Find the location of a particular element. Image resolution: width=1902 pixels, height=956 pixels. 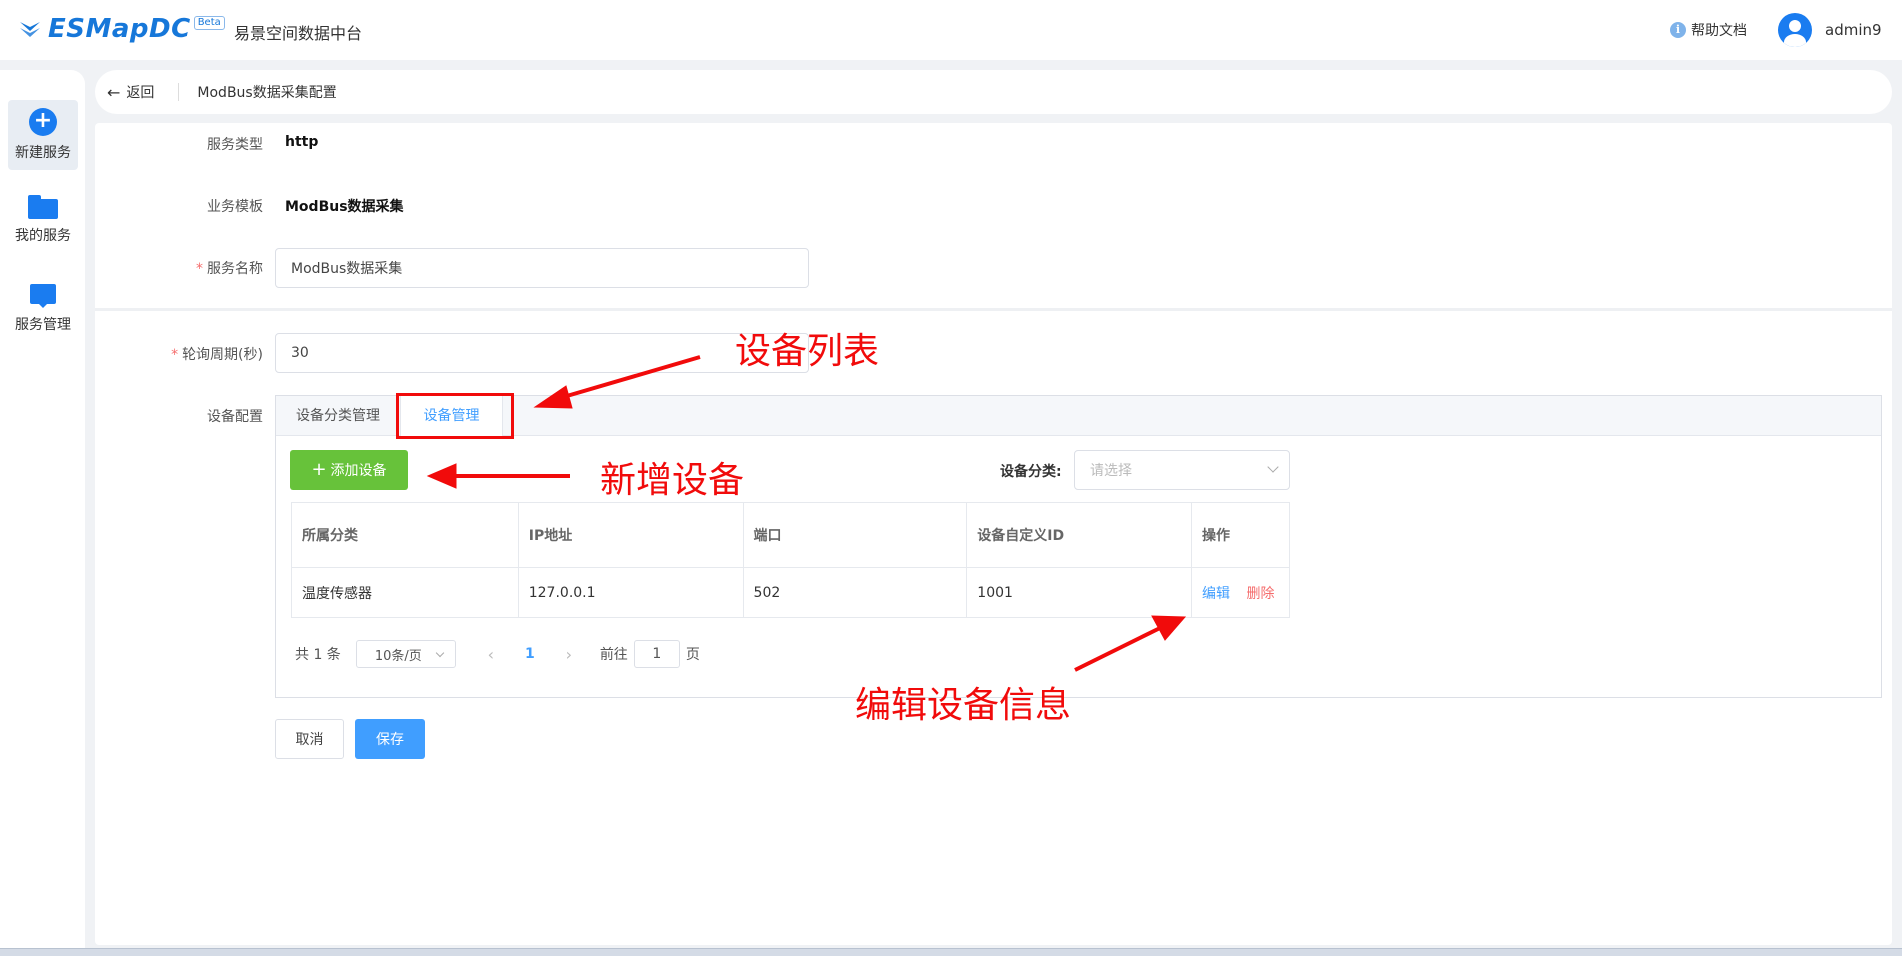

tab-device-category: 设备分类管理 is located at coordinates (338, 416).